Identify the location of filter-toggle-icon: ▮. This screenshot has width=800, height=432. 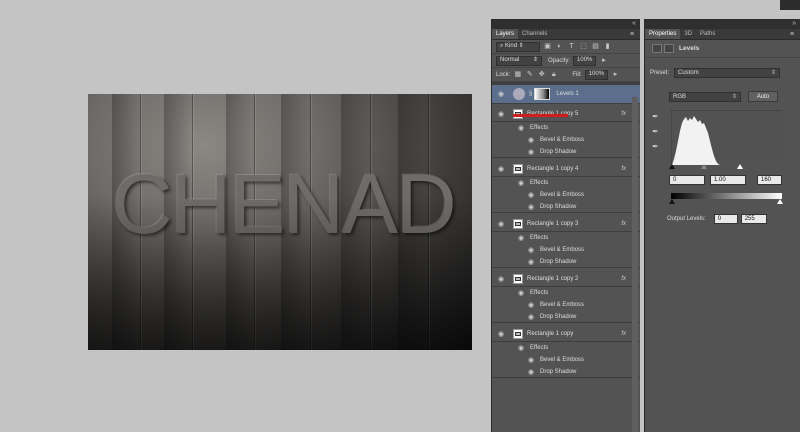
(607, 46).